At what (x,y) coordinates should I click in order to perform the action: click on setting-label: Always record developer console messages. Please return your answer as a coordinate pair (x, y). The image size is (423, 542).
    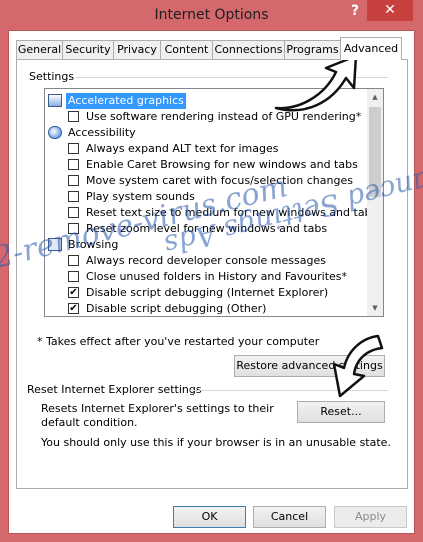
    Looking at the image, I should click on (206, 260).